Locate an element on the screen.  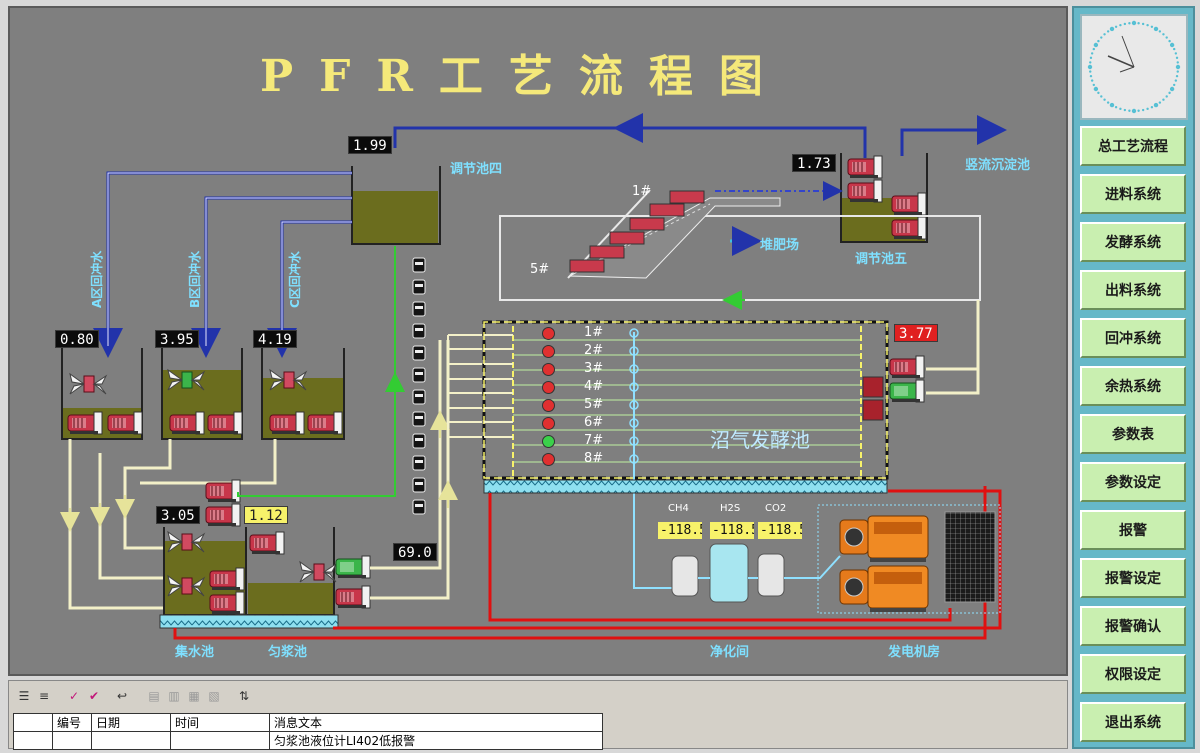
settling-tank-label: 竖流沉淀池 is located at coordinates (998, 165).